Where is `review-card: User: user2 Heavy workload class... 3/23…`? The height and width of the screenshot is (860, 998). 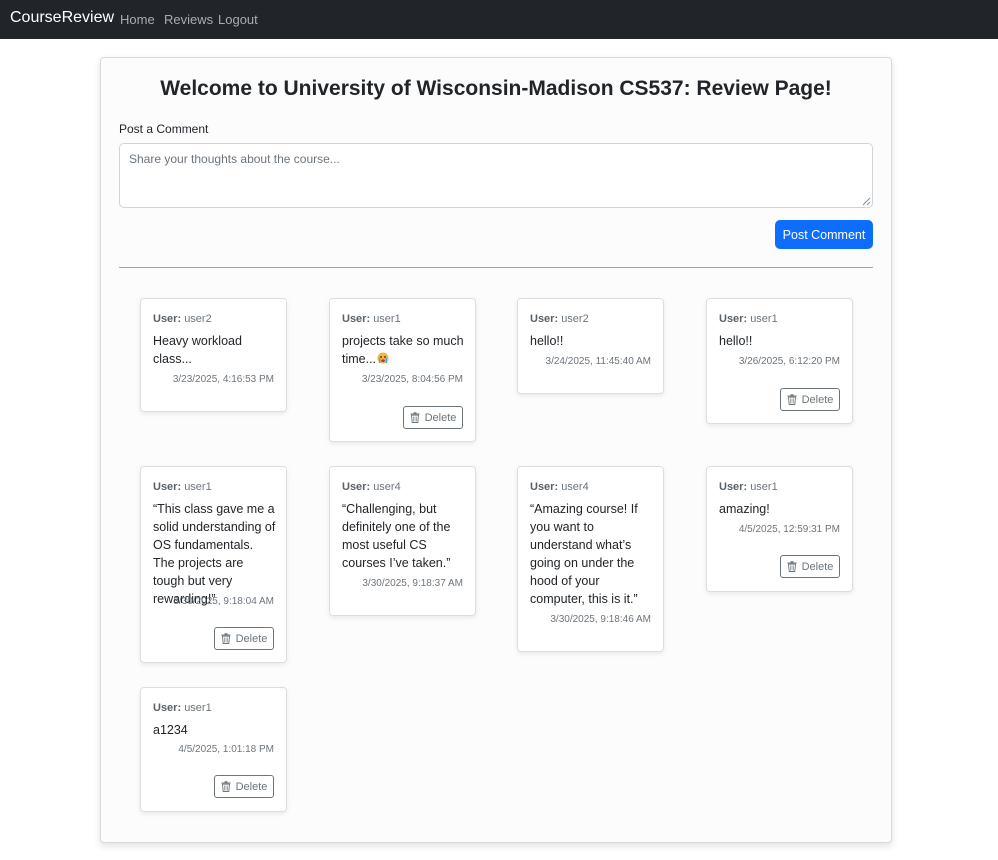 review-card: User: user2 Heavy workload class... 3/23… is located at coordinates (213, 355).